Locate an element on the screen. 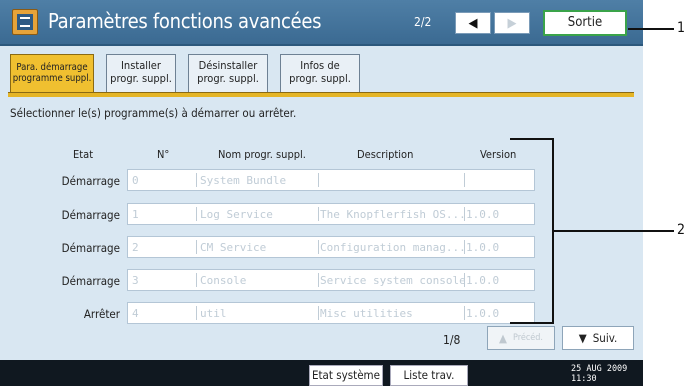 The image size is (685, 386). time-text: 11:30 is located at coordinates (584, 379).